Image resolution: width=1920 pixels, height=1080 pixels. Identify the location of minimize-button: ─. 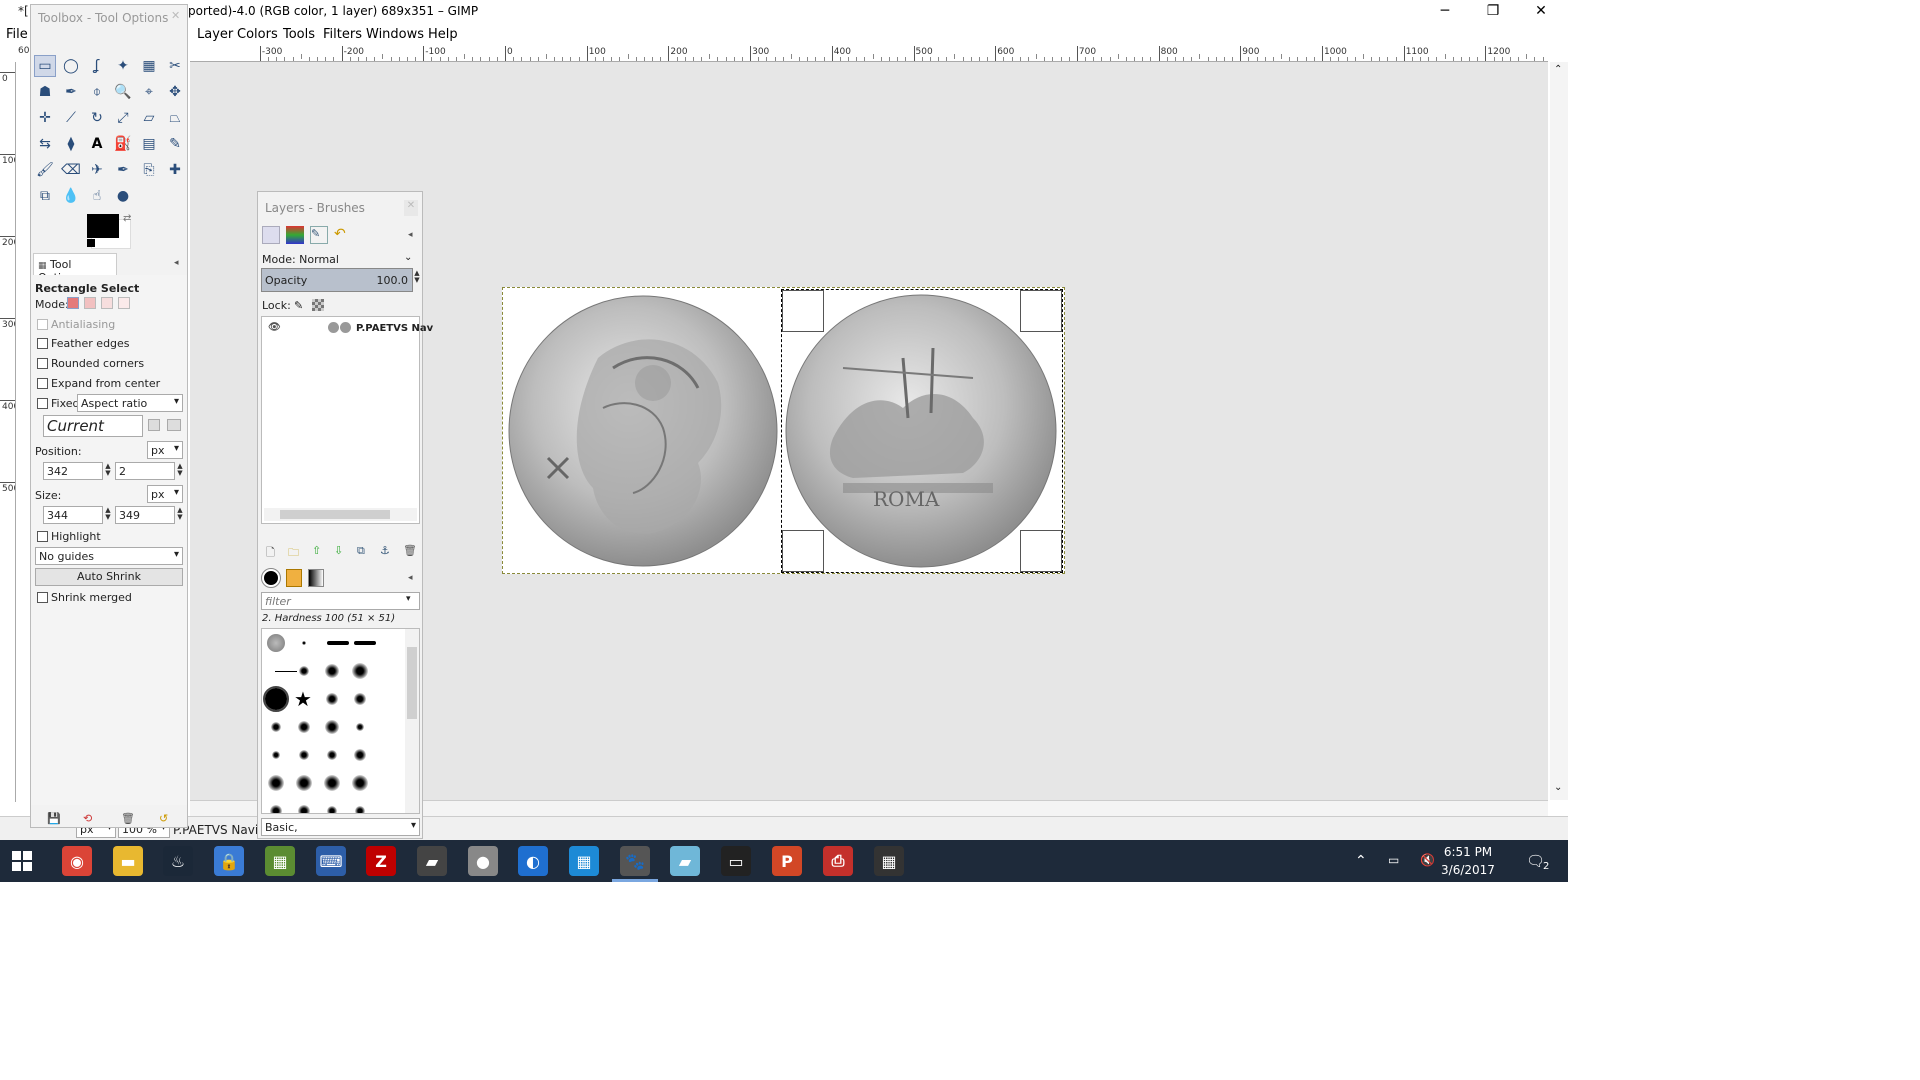
(1445, 12).